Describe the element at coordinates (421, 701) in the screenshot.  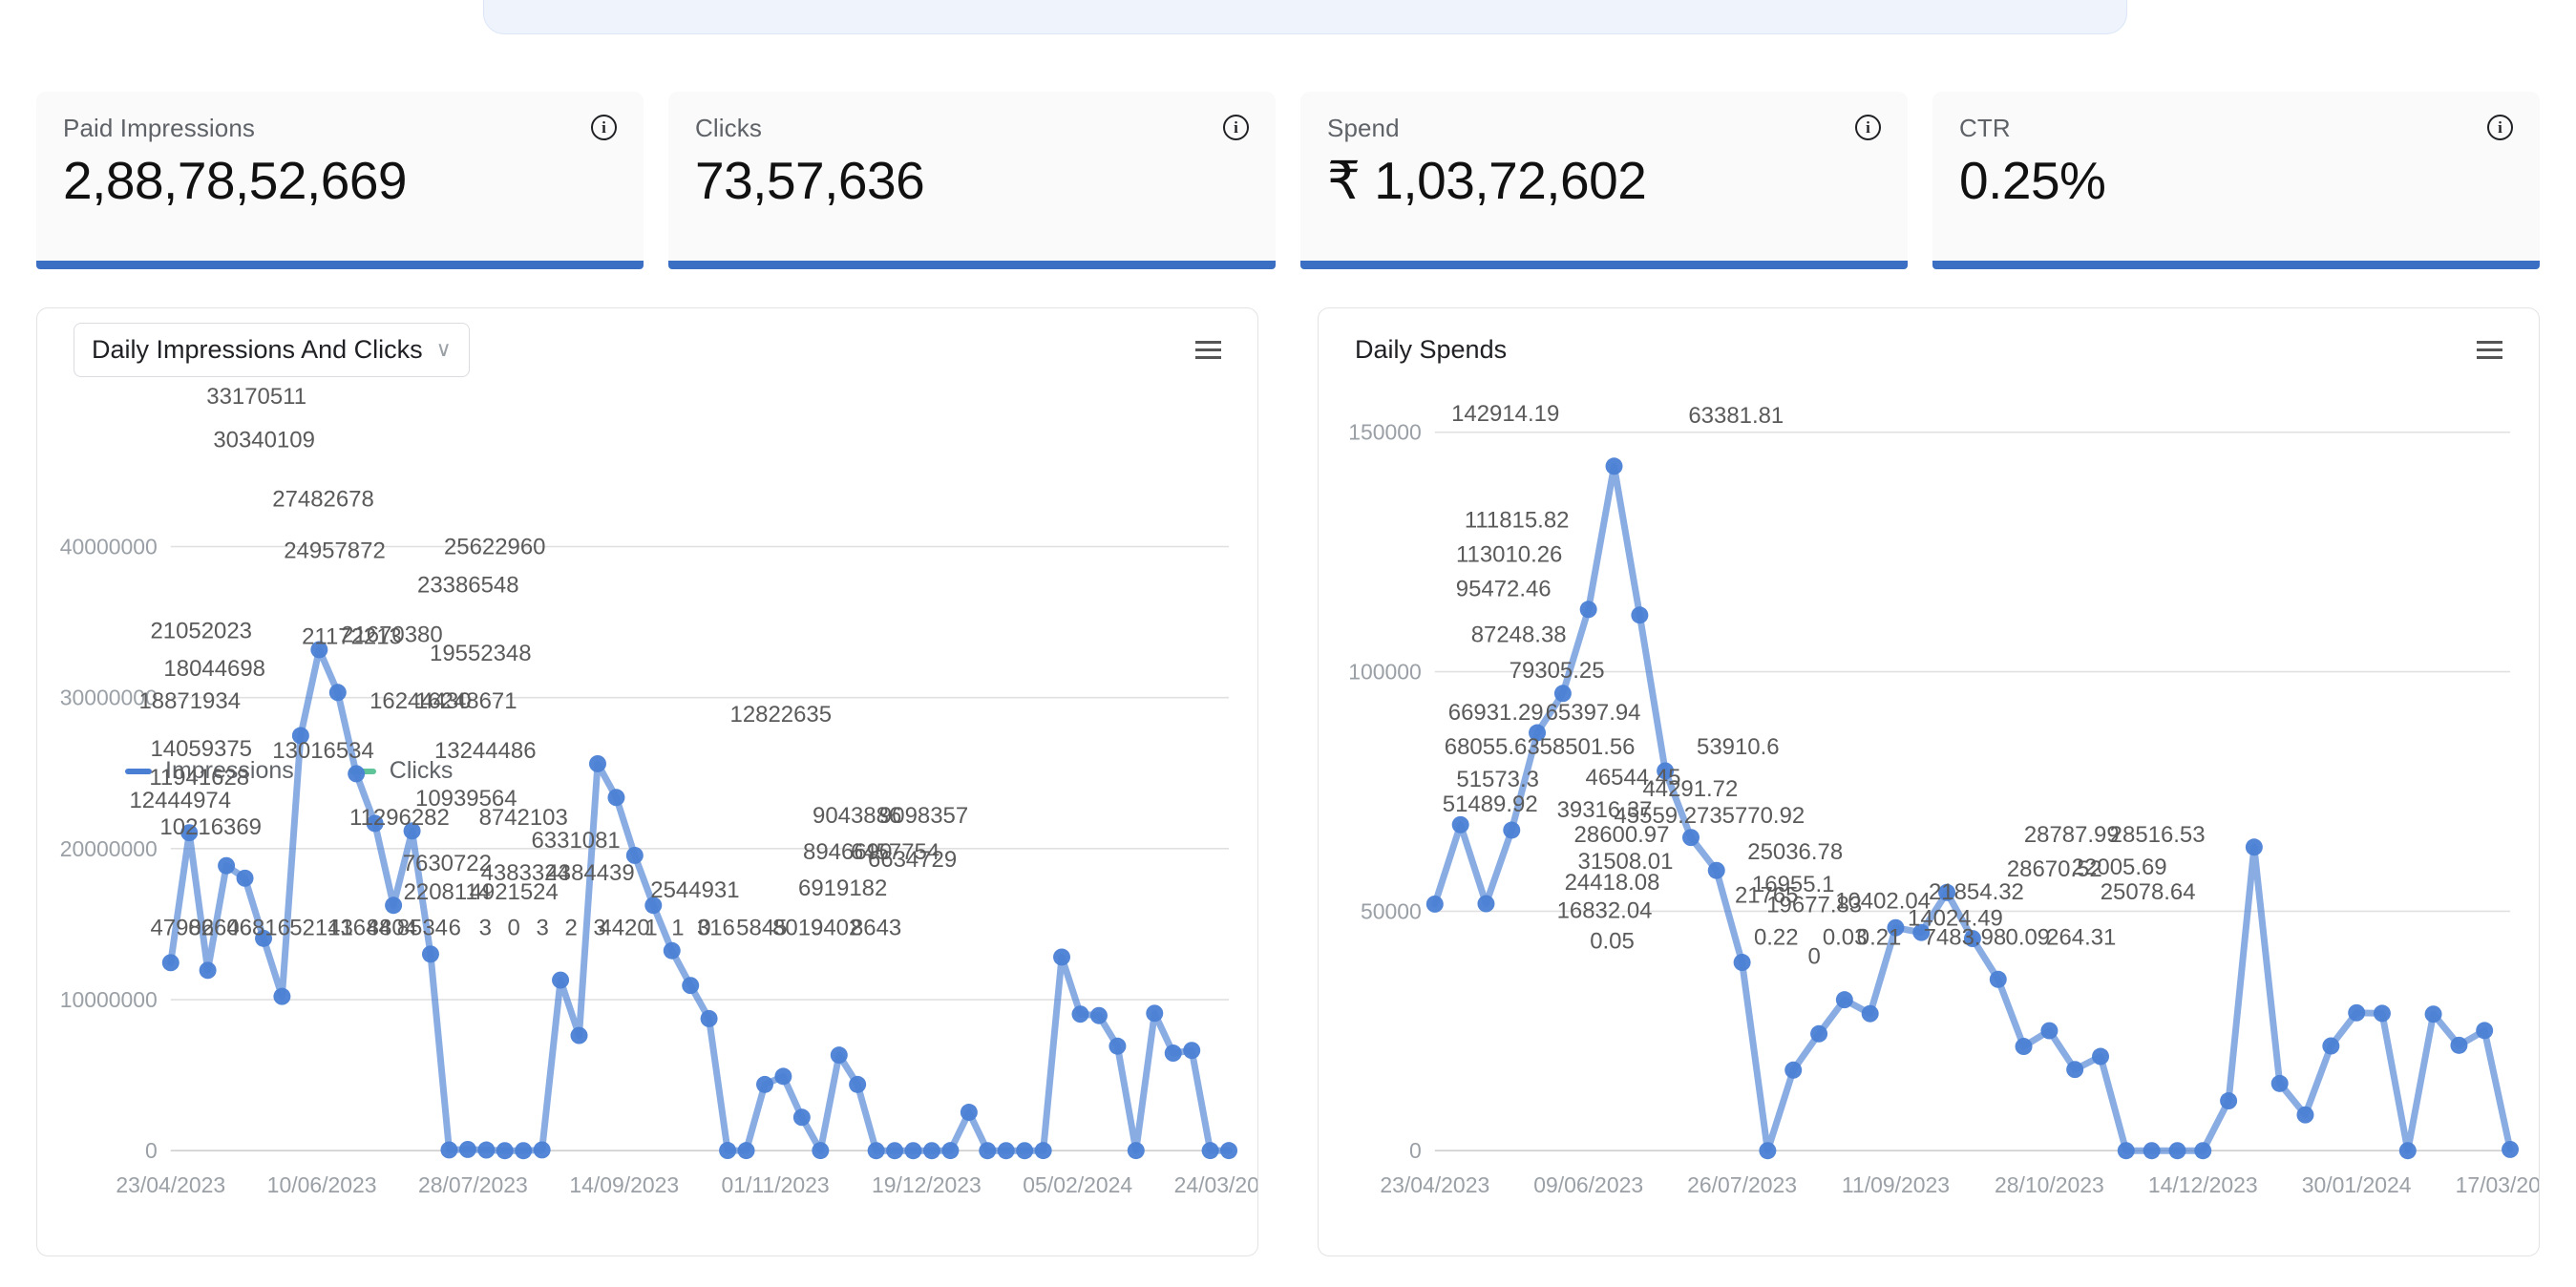
I see `svg-text: 16244430` at that location.